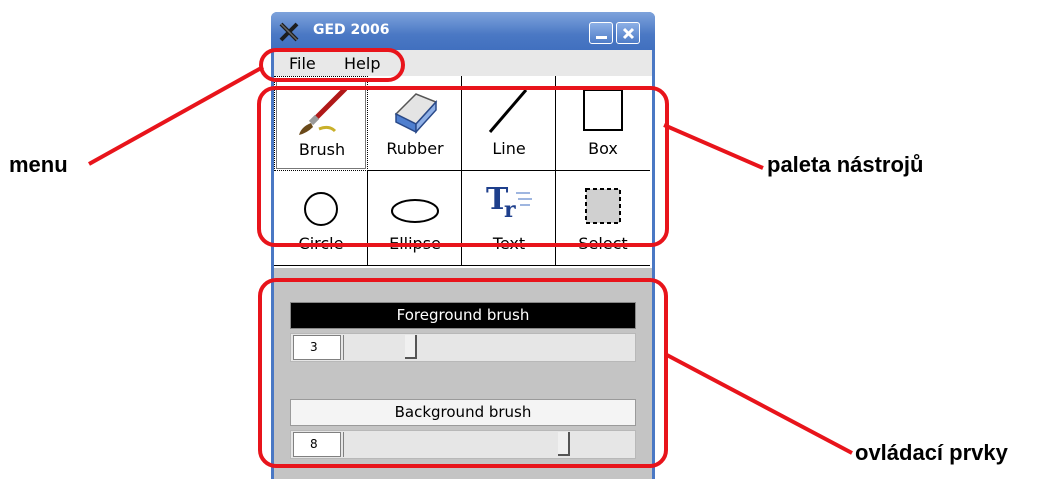 This screenshot has height=479, width=1056. What do you see at coordinates (931, 452) in the screenshot?
I see `controls-annotation: ovládací prvky` at bounding box center [931, 452].